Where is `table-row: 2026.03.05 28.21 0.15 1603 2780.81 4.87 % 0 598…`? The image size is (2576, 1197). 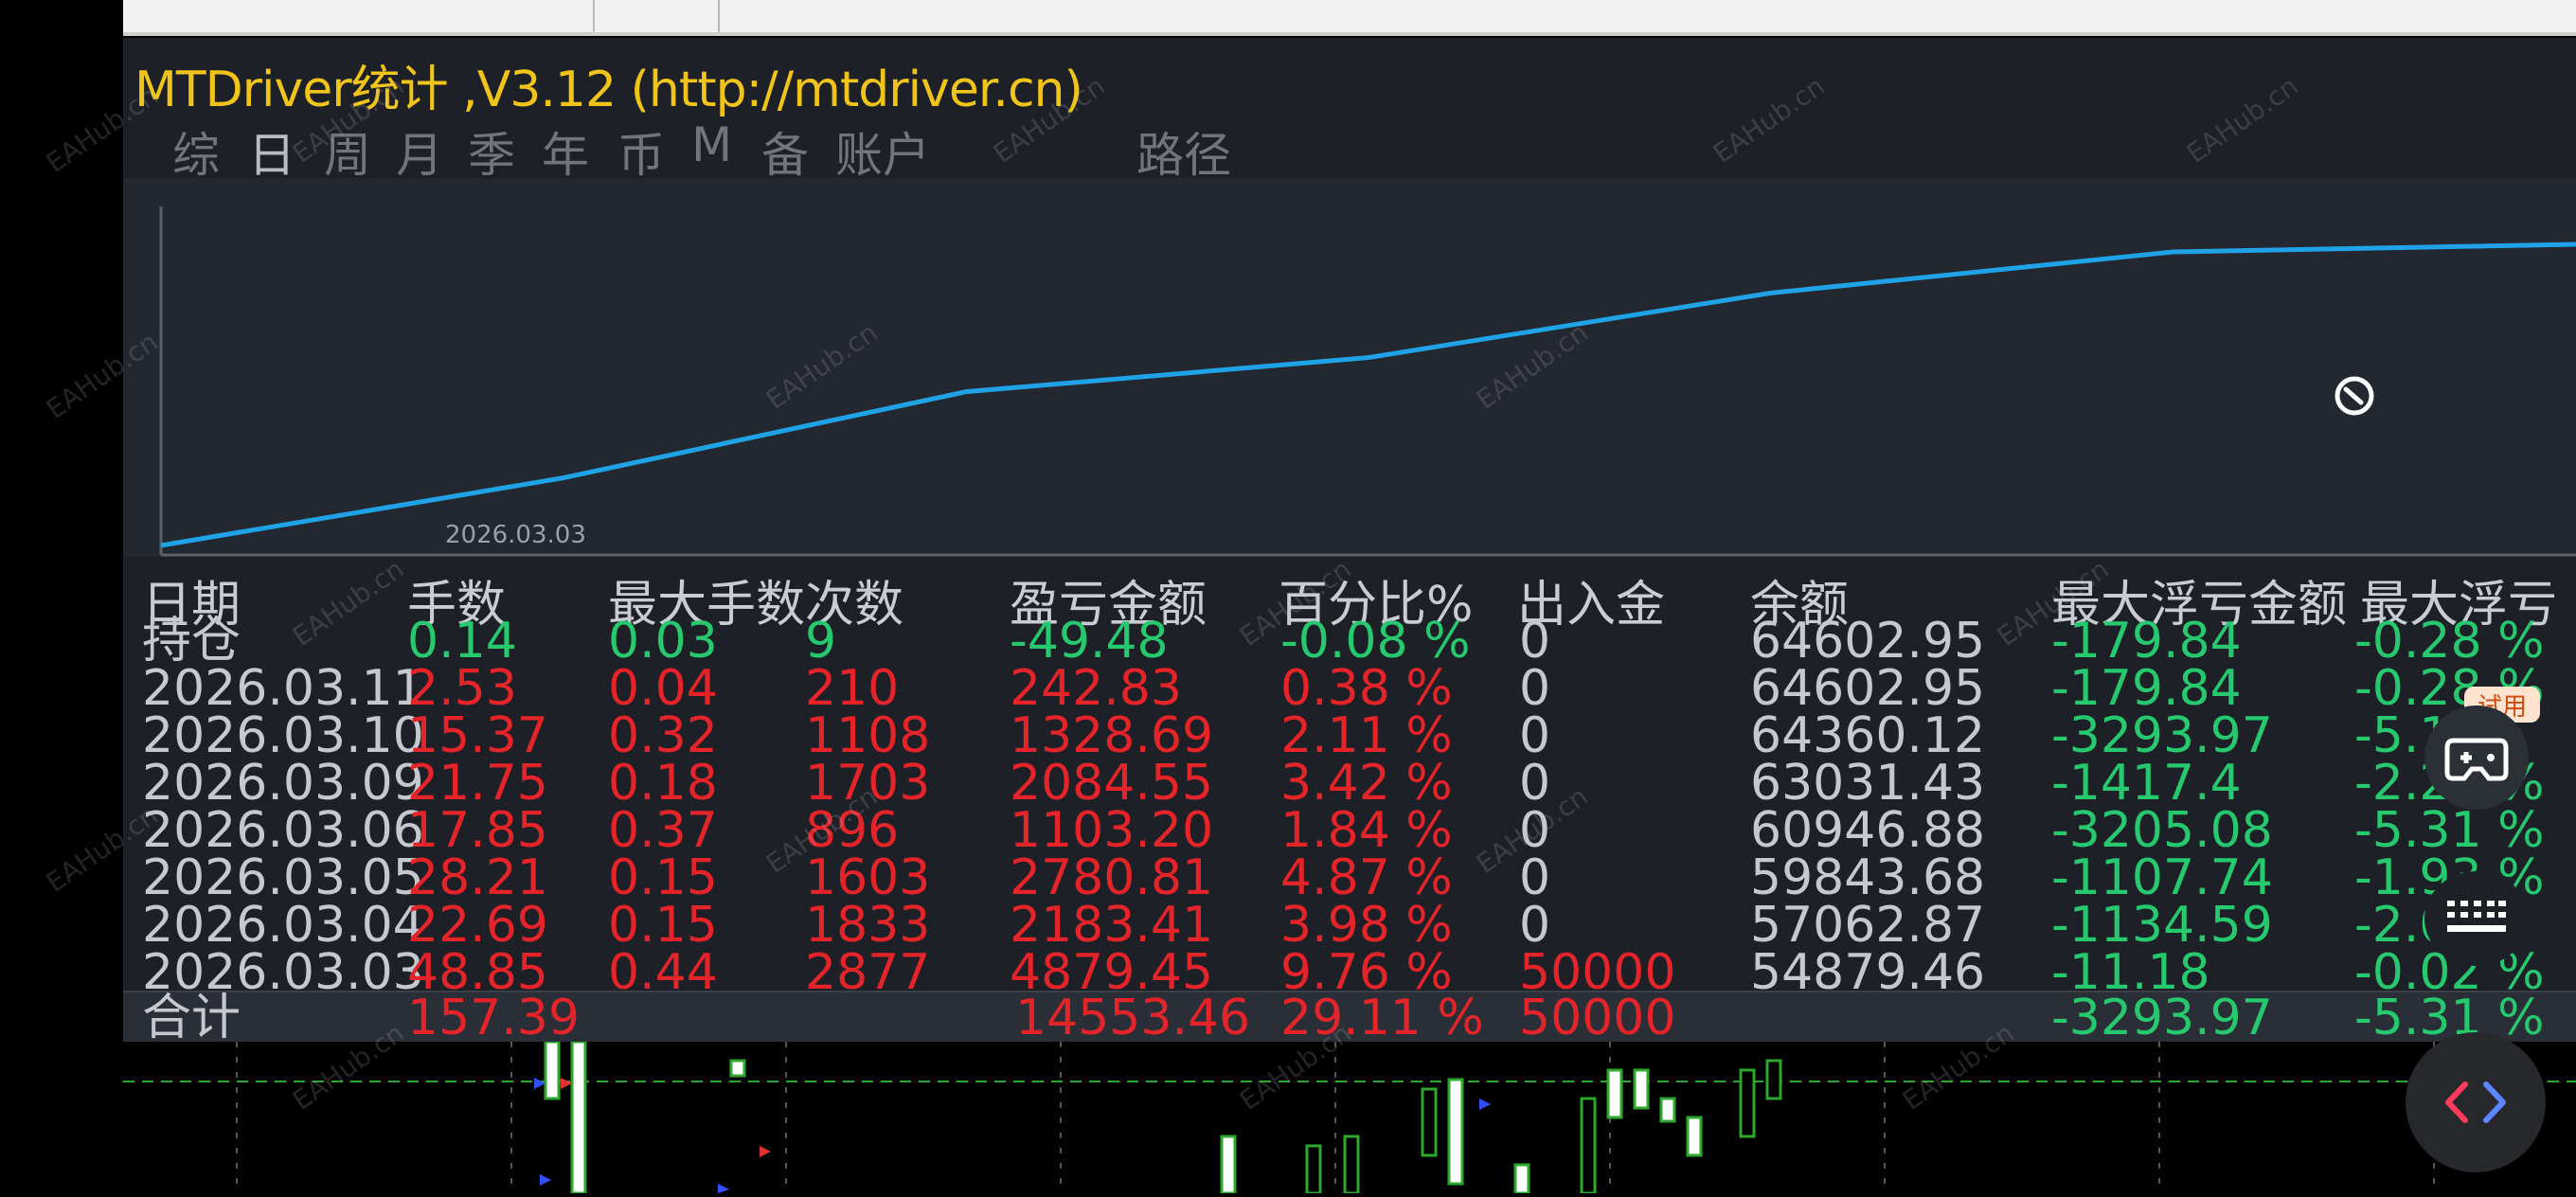 table-row: 2026.03.05 28.21 0.15 1603 2780.81 4.87 % 0 598… is located at coordinates (1349, 877).